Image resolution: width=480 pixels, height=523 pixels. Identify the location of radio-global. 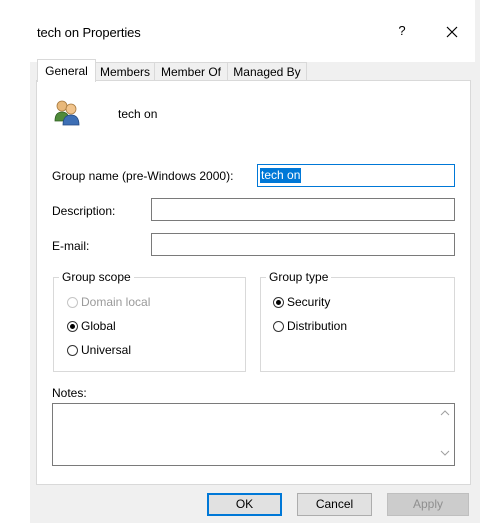
(72, 326).